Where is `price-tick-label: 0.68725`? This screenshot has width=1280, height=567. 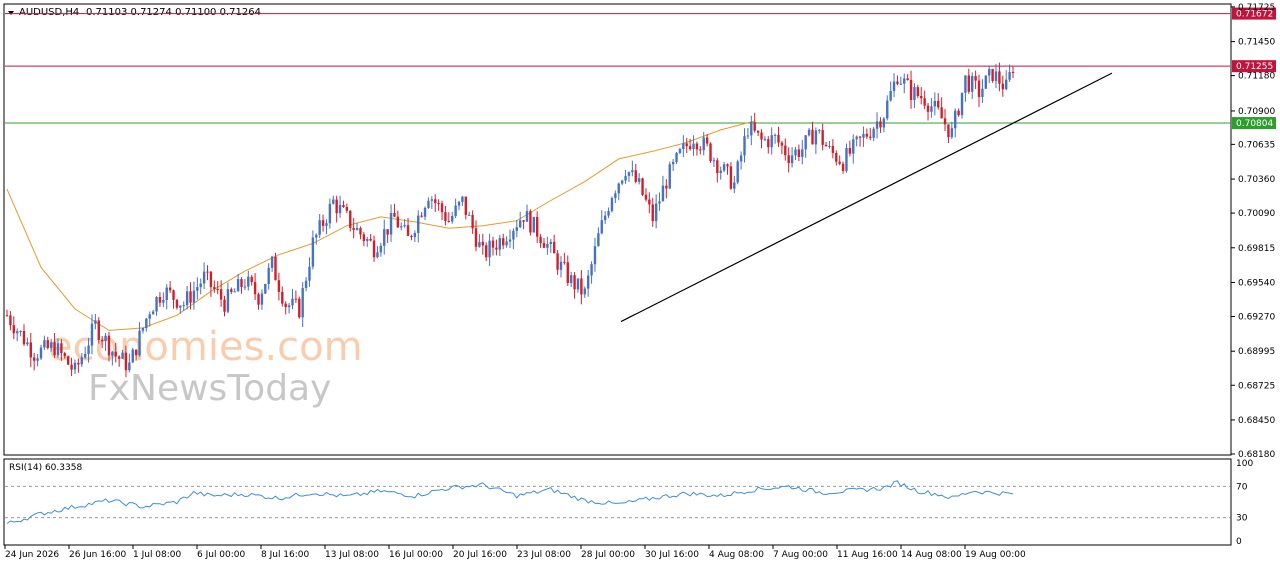
price-tick-label: 0.68725 is located at coordinates (1256, 386).